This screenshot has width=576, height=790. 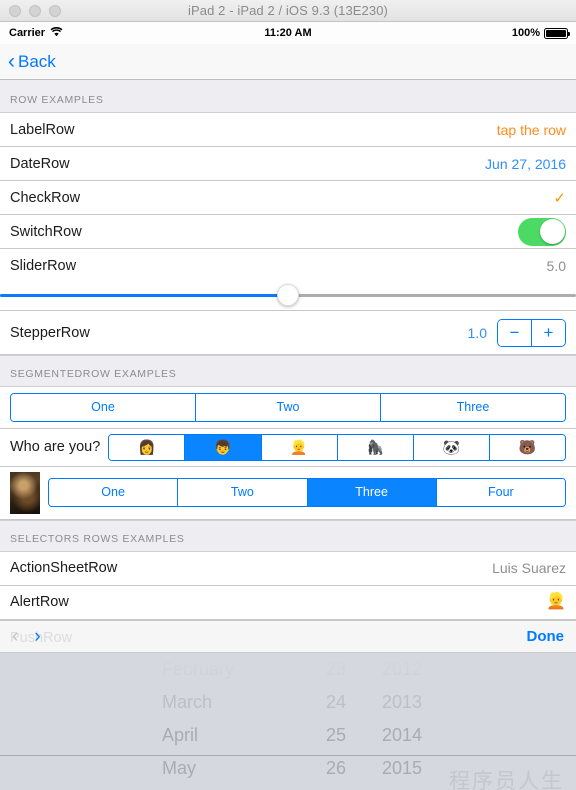 I want to click on window-title: iPad 2 - iPad 2 / iOS 9.3 (13E230), so click(x=288, y=10).